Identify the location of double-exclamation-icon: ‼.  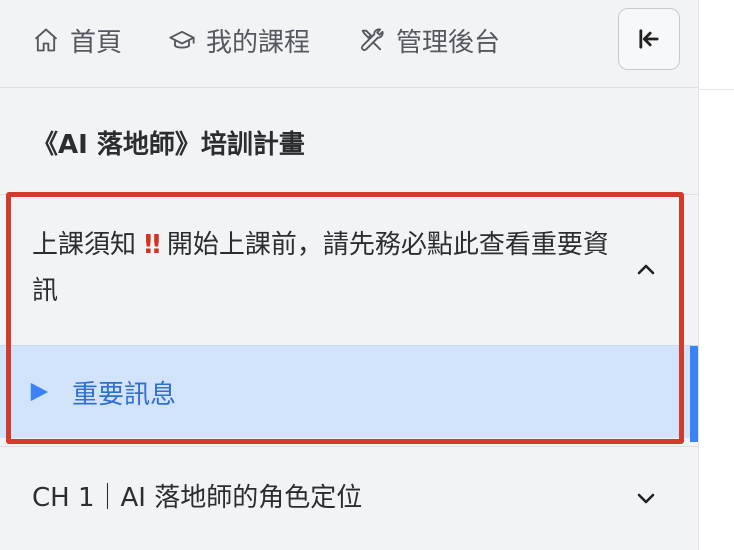
(152, 245).